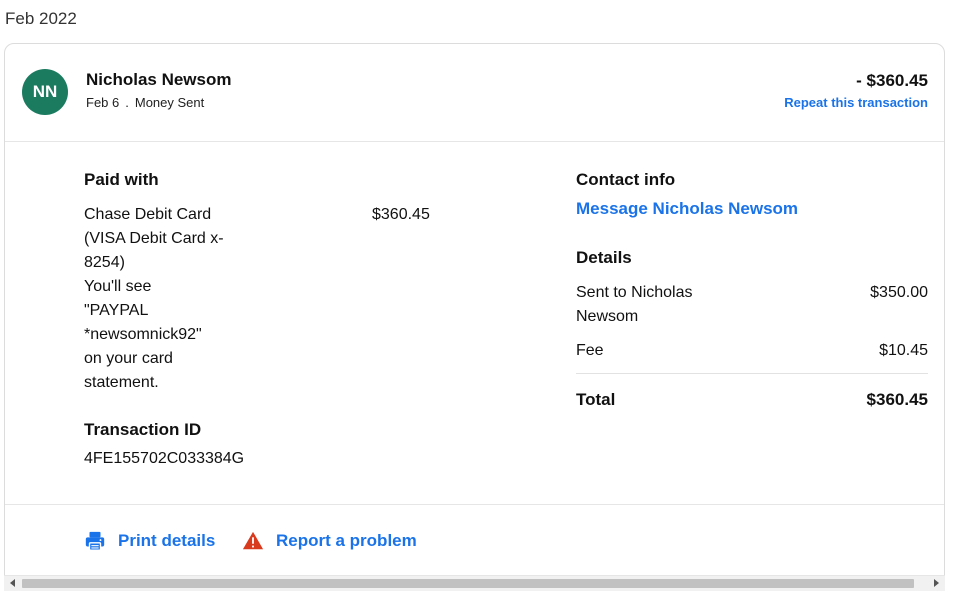  Describe the element at coordinates (468, 583) in the screenshot. I see `scrollbar-thumb` at that location.